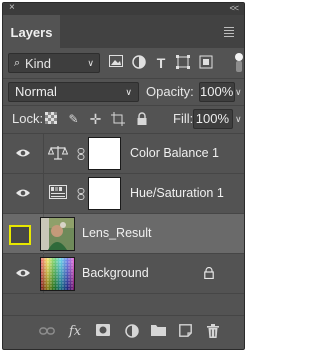  Describe the element at coordinates (161, 63) in the screenshot. I see `type-filter-icon: T` at that location.